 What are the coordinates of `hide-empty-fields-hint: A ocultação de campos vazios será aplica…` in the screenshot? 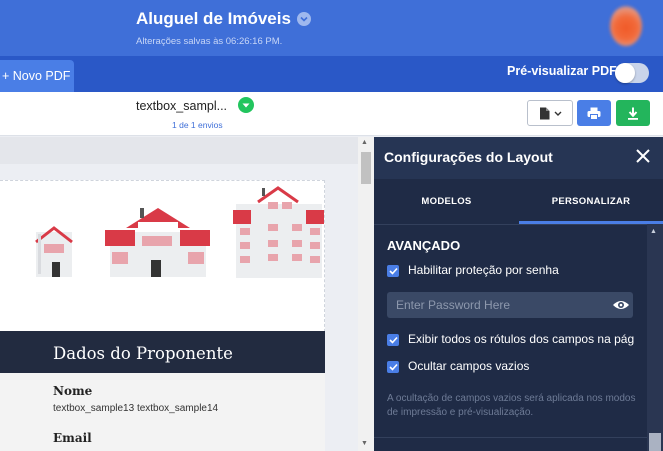 It's located at (511, 405).